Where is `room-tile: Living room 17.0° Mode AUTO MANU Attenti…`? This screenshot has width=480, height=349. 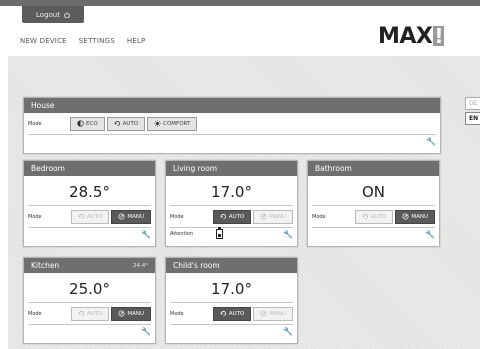 room-tile: Living room 17.0° Mode AUTO MANU Attenti… is located at coordinates (231, 203).